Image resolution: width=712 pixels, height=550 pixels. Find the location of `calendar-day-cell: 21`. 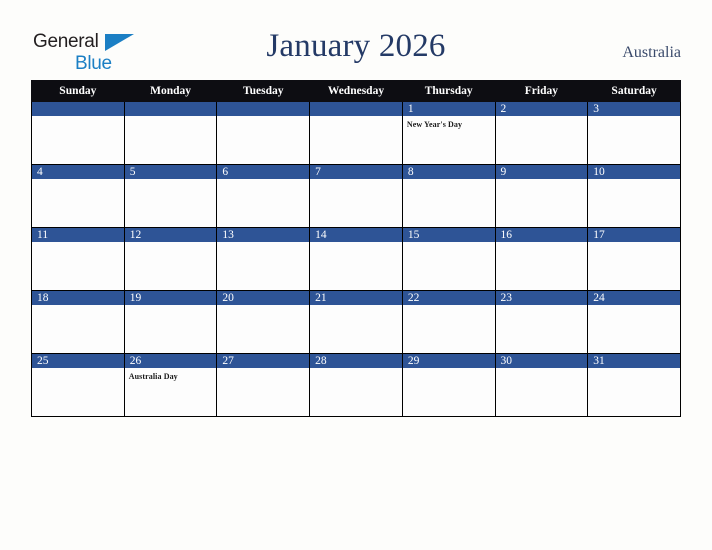

calendar-day-cell: 21 is located at coordinates (356, 322).